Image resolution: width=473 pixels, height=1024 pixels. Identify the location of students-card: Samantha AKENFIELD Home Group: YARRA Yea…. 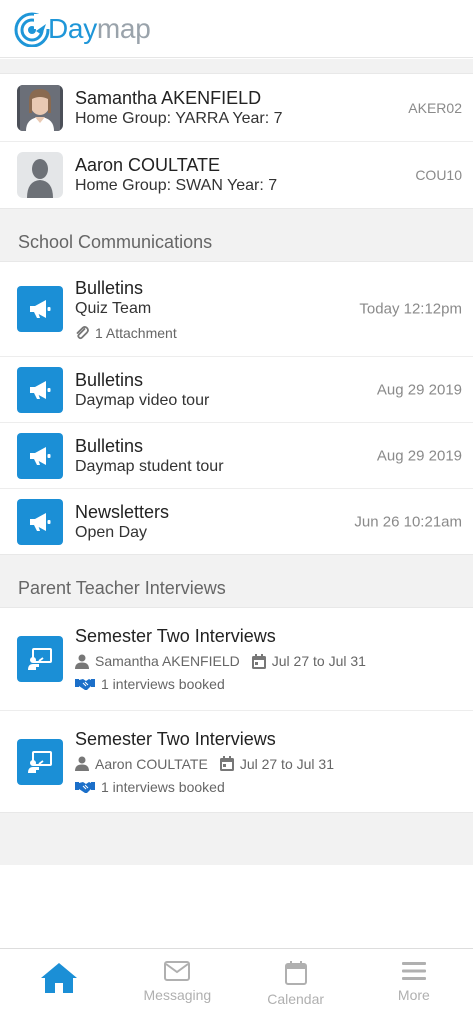
(236, 141).